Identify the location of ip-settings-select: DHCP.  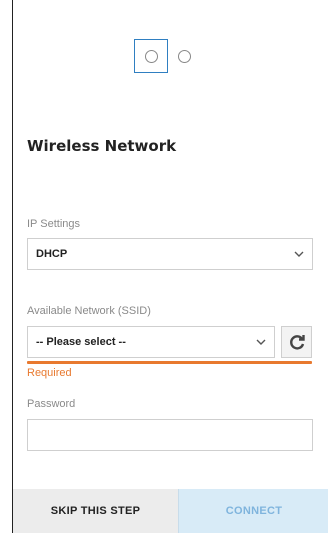
(170, 254).